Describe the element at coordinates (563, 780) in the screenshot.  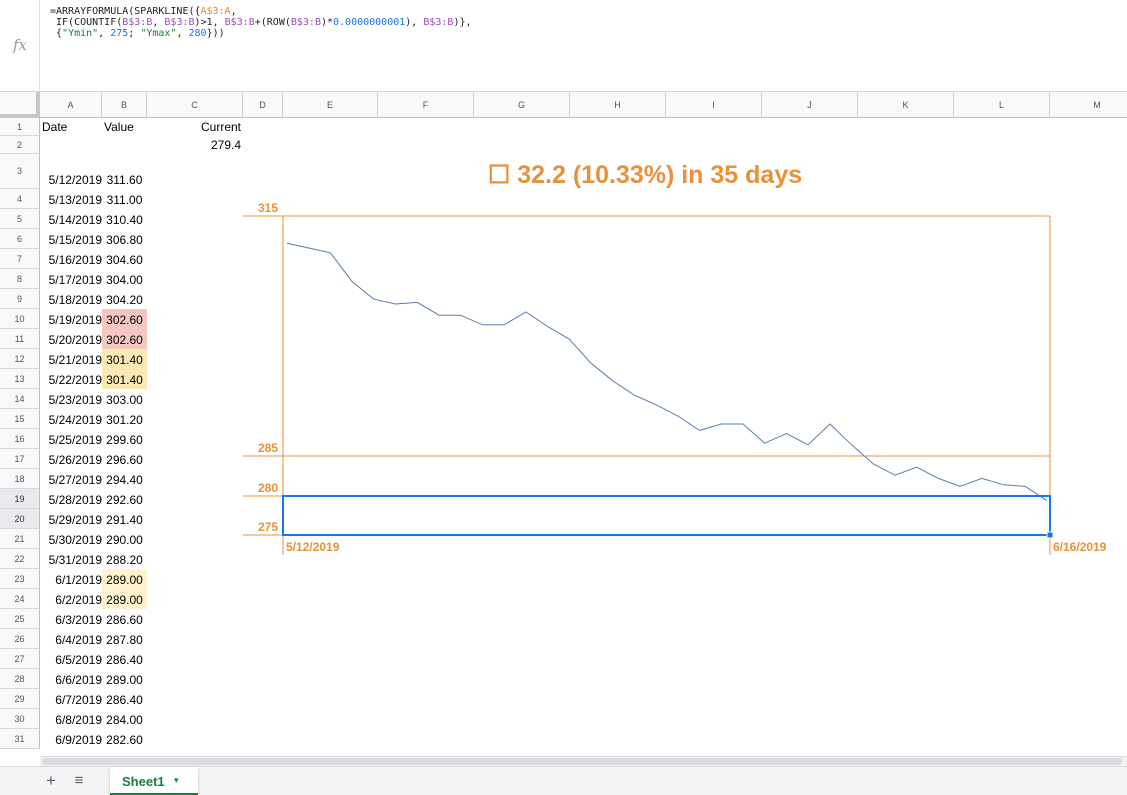
I see `sheet-tab-bar: + ≡ Sheet1 ▾` at that location.